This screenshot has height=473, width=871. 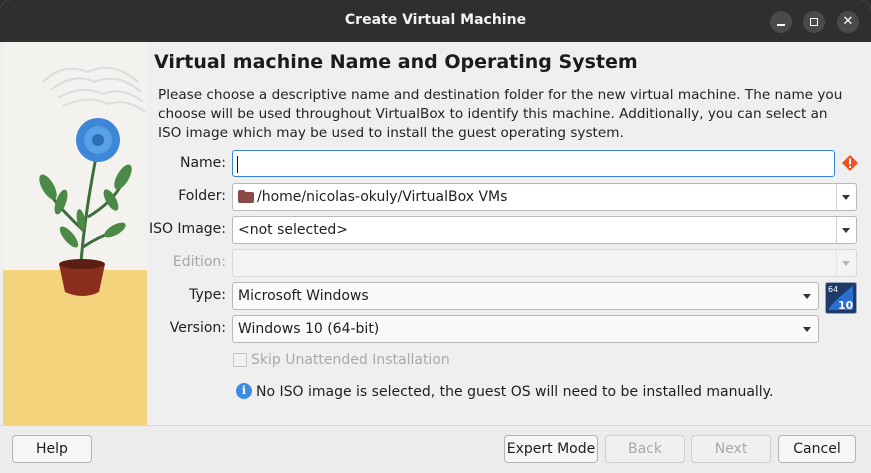 I want to click on back-button: Back, so click(x=645, y=449).